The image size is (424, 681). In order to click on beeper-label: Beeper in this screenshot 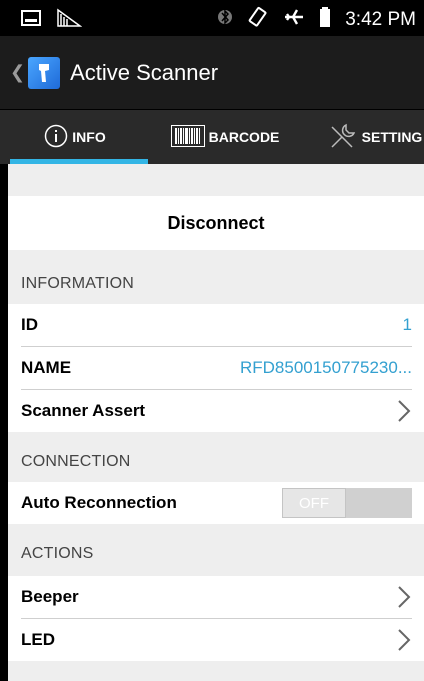, I will do `click(50, 596)`.